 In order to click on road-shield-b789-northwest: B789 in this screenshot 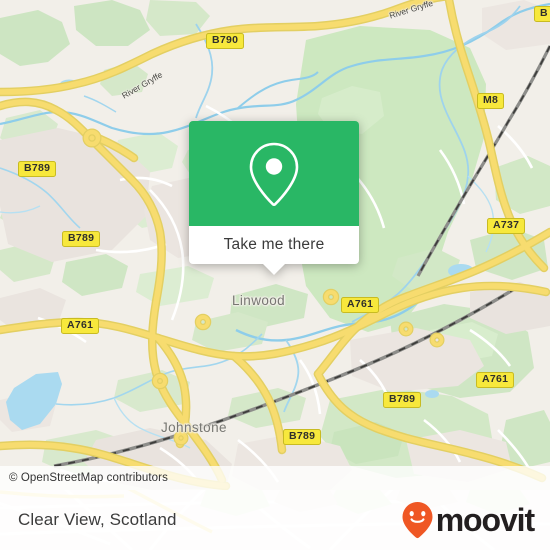, I will do `click(37, 169)`.